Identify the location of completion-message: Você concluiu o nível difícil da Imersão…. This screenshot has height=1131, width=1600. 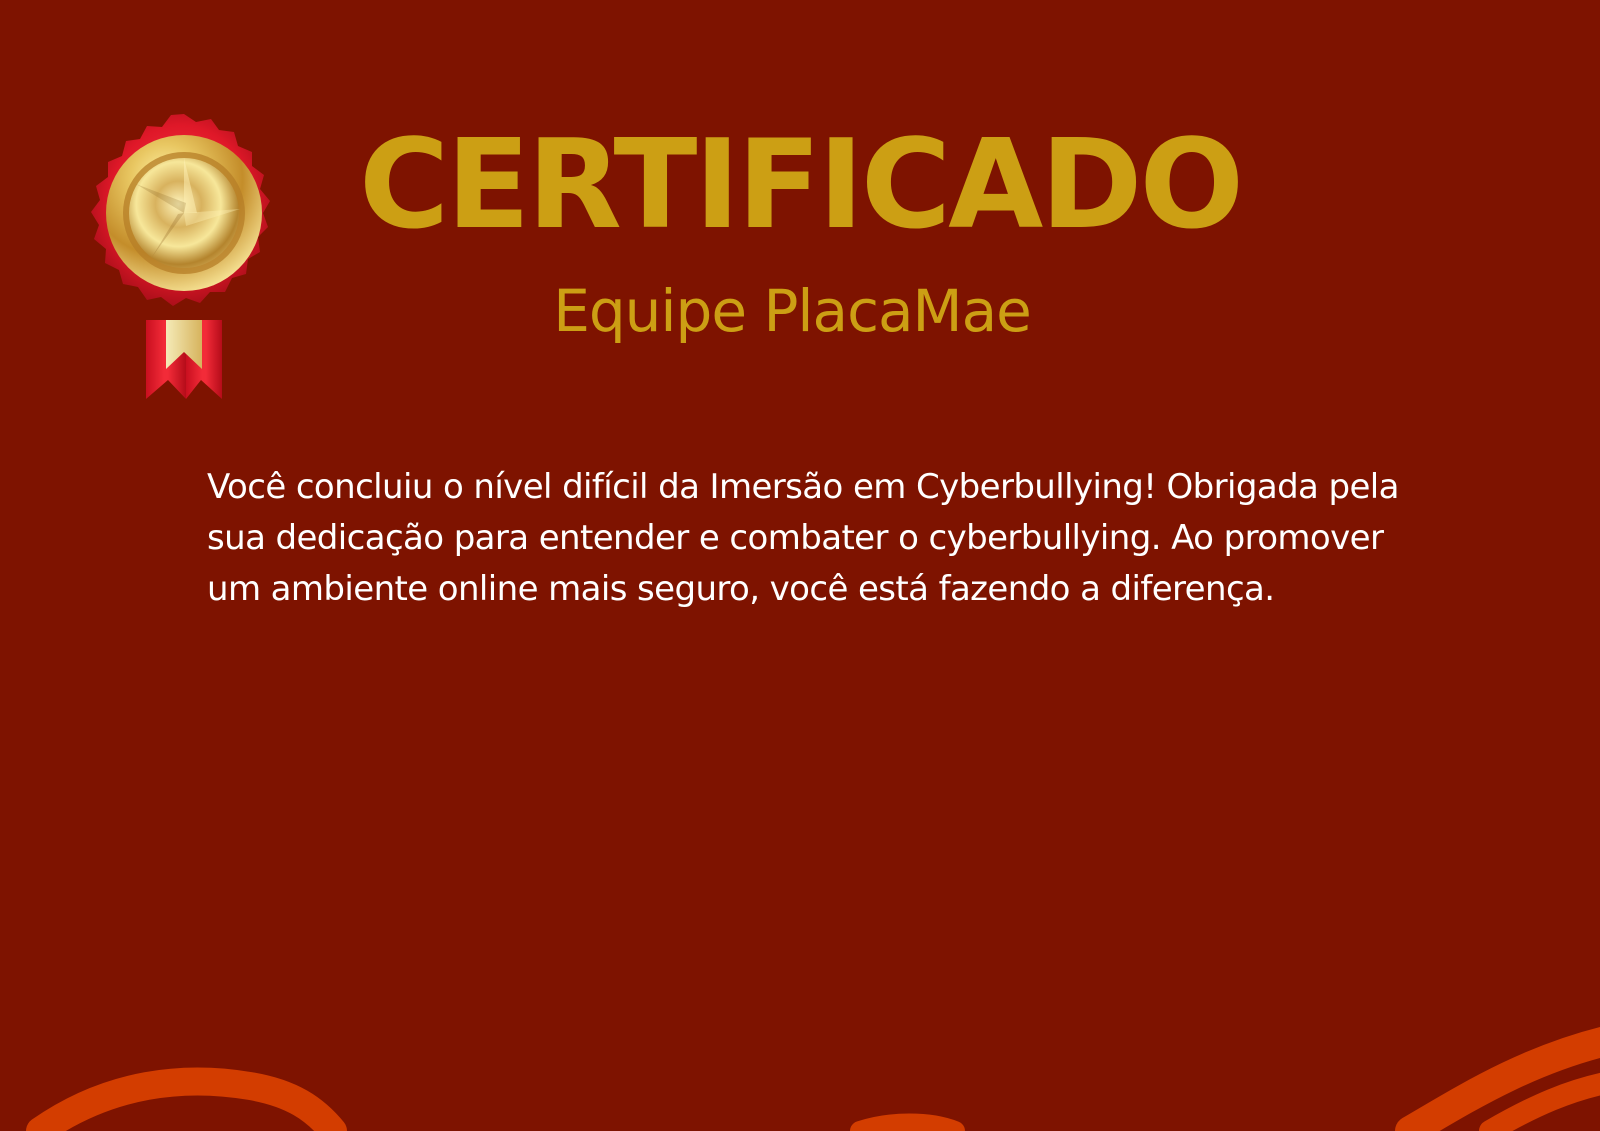
(803, 538).